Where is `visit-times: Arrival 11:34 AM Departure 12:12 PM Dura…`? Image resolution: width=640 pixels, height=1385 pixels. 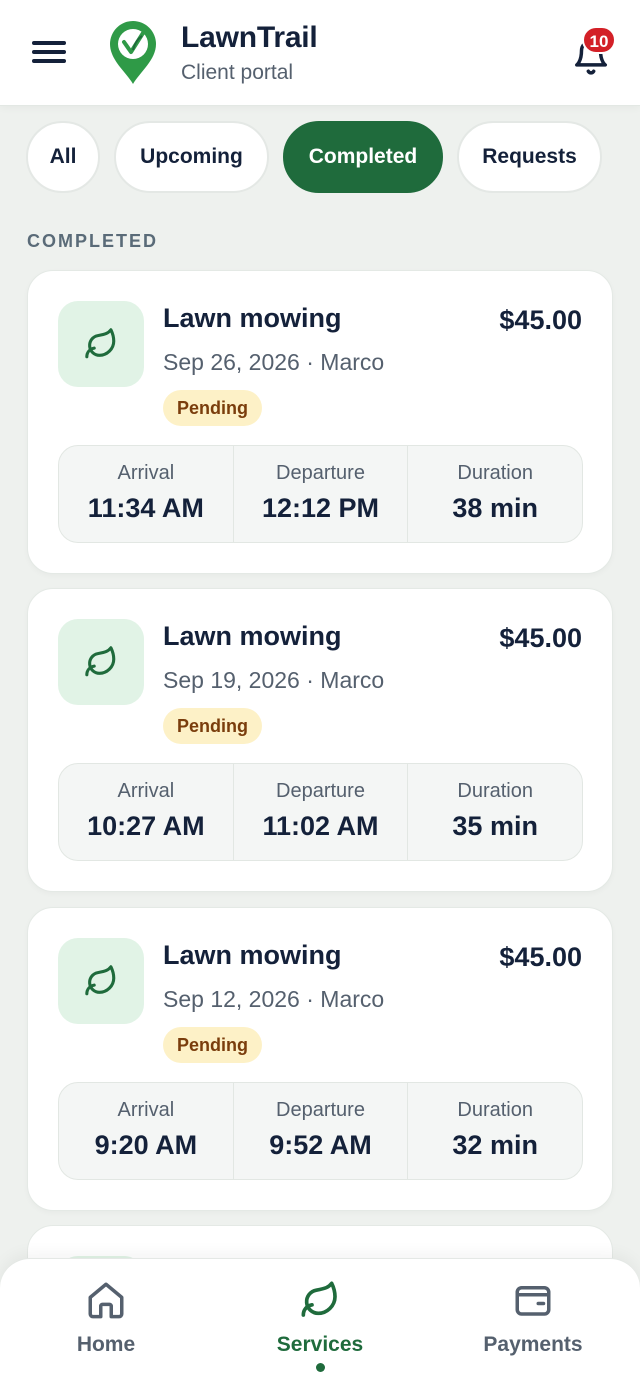 visit-times: Arrival 11:34 AM Departure 12:12 PM Dura… is located at coordinates (320, 494).